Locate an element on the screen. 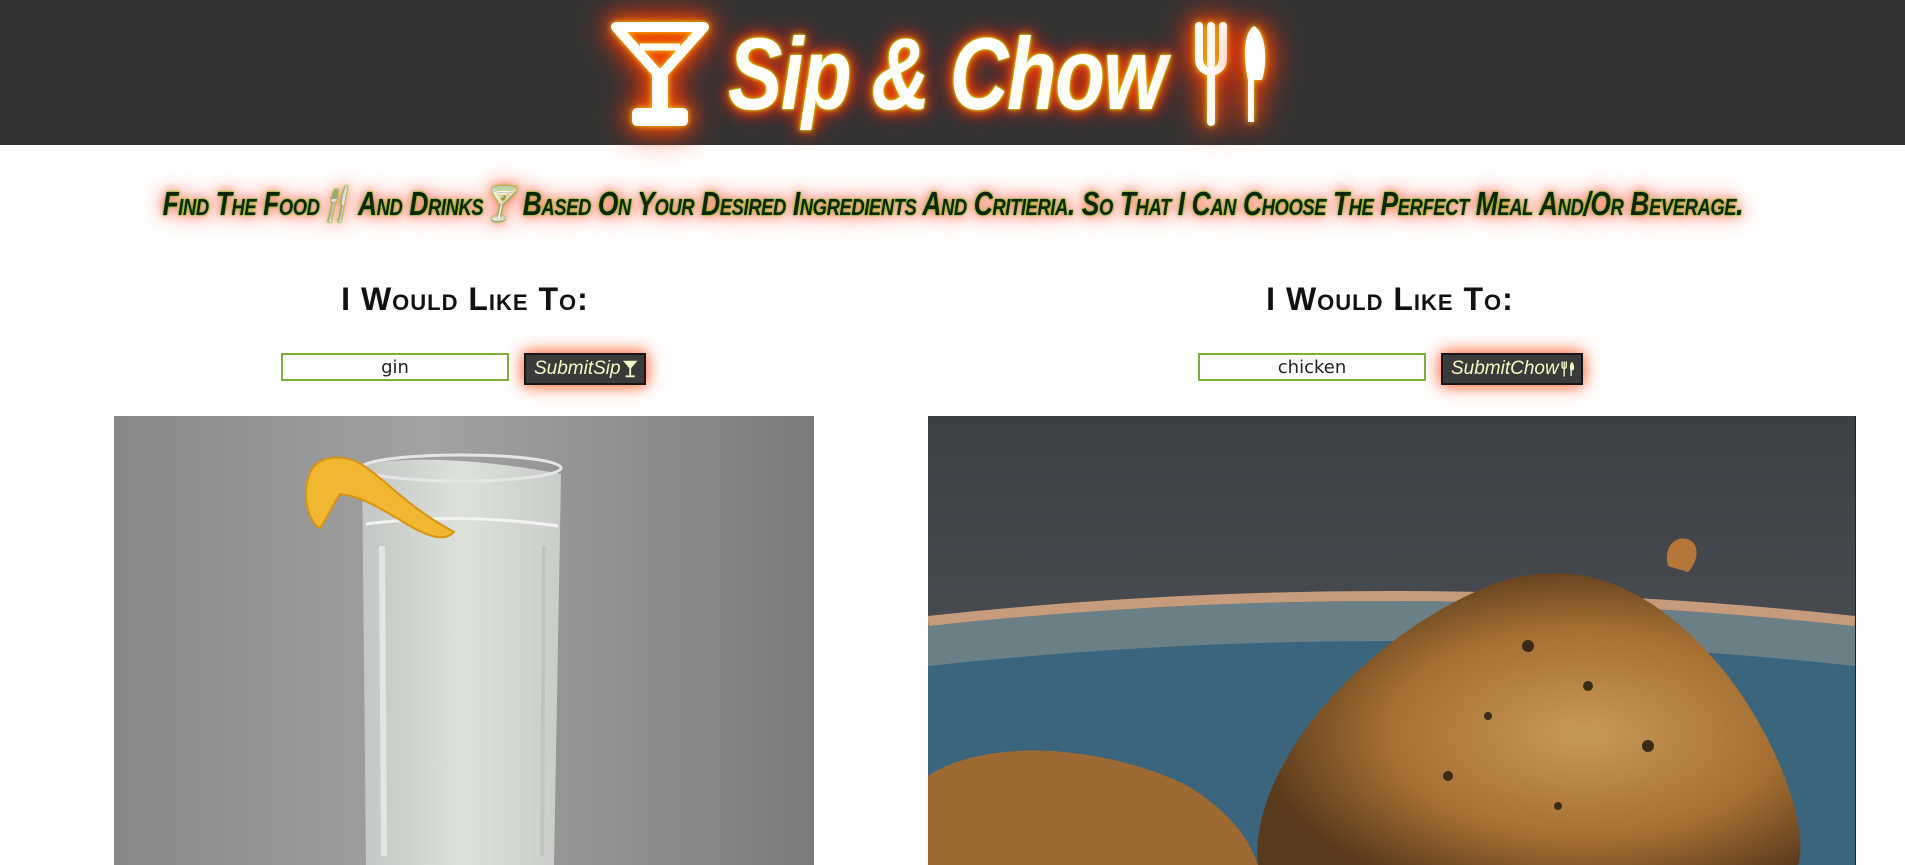 This screenshot has width=1905, height=865. knife-icon is located at coordinates (1255, 74).